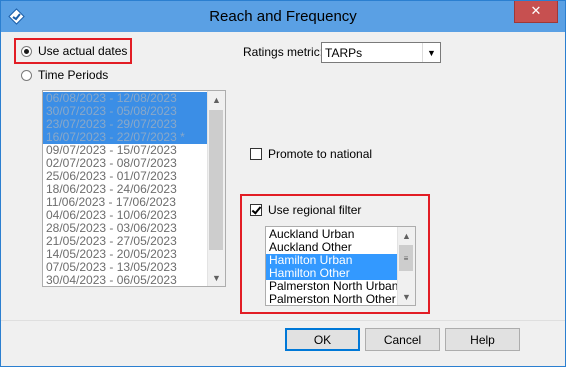  I want to click on ratings-metric-label: Ratings metric:, so click(283, 52).